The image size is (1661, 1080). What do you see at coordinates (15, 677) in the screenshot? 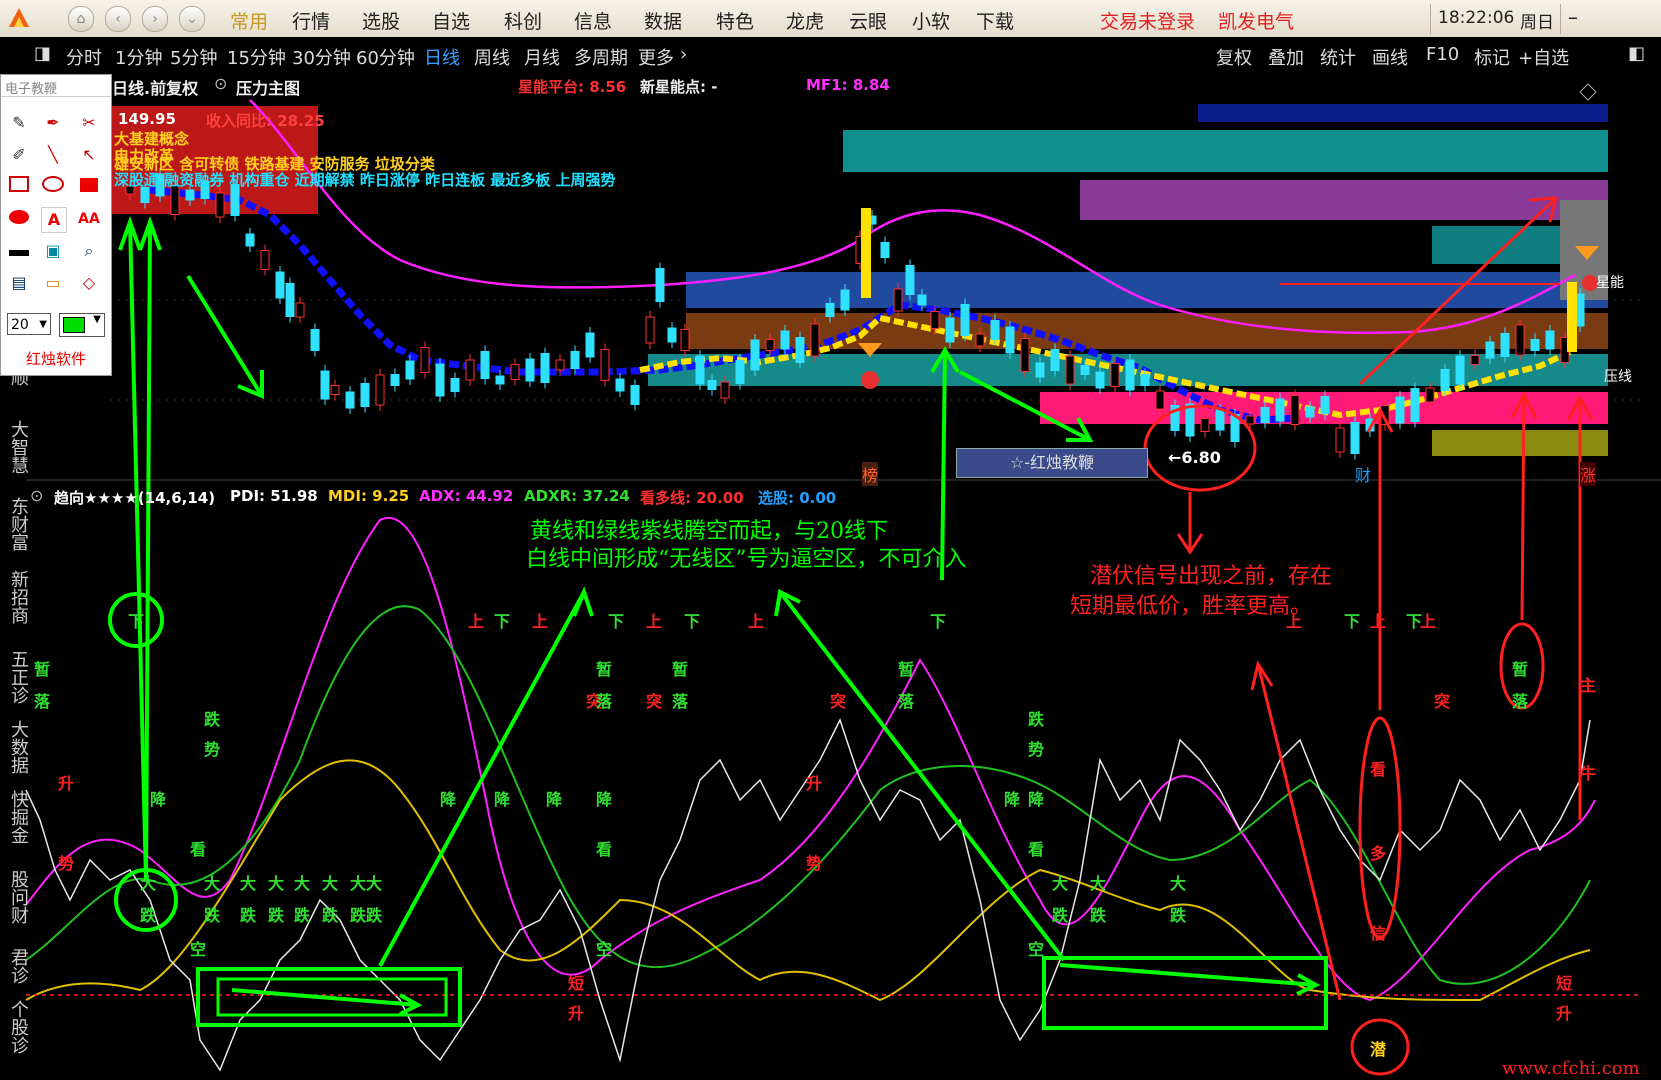
I see `left-nav-item: 五正诊` at bounding box center [15, 677].